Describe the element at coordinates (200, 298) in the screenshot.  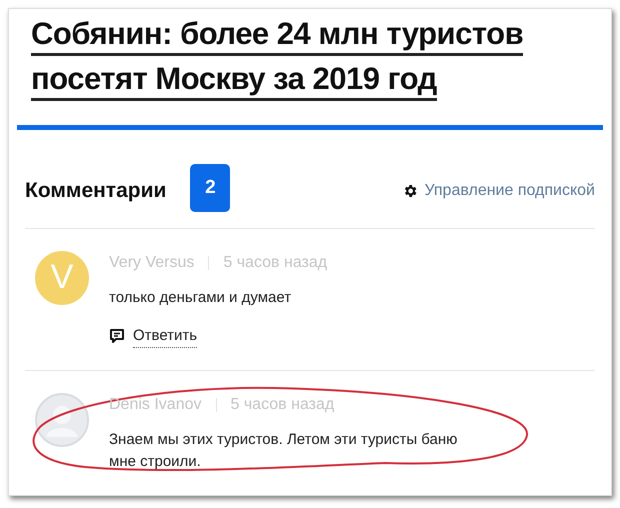
I see `comment-text: только деньгами и думает` at that location.